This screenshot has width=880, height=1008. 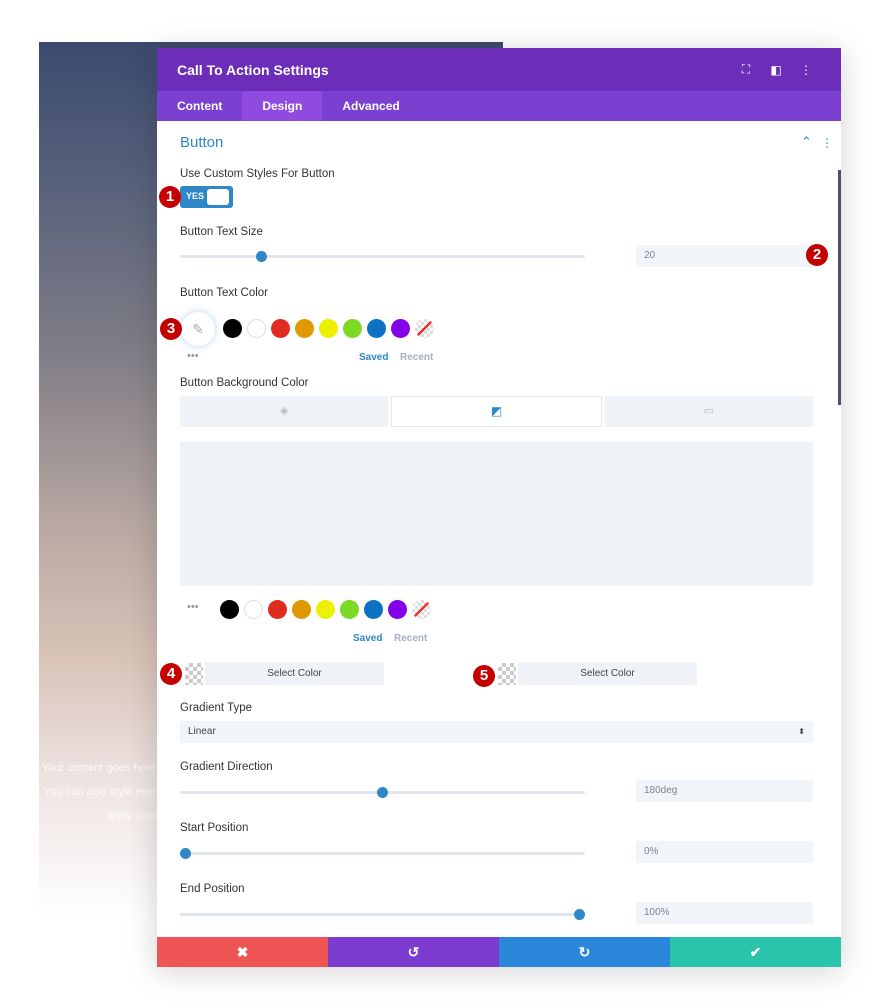 I want to click on step-badge: 2, so click(x=817, y=255).